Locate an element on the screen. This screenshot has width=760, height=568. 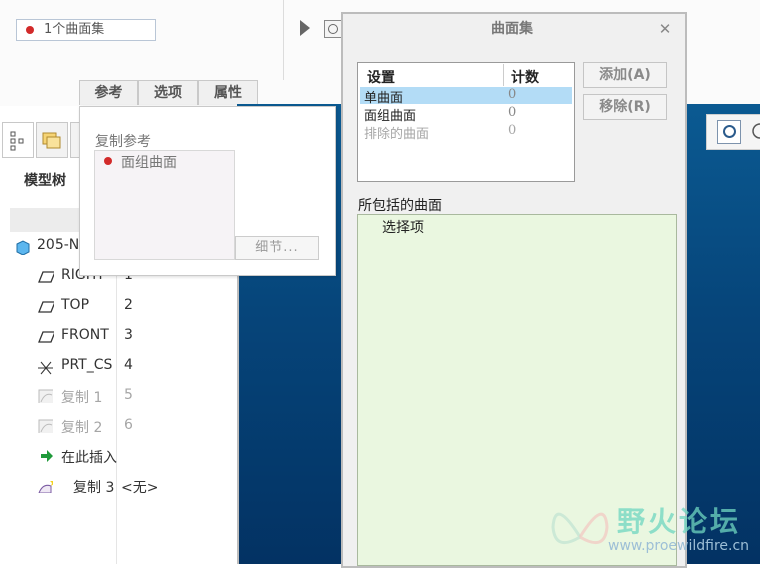
tree-item-number: 2 is located at coordinates (128, 305).